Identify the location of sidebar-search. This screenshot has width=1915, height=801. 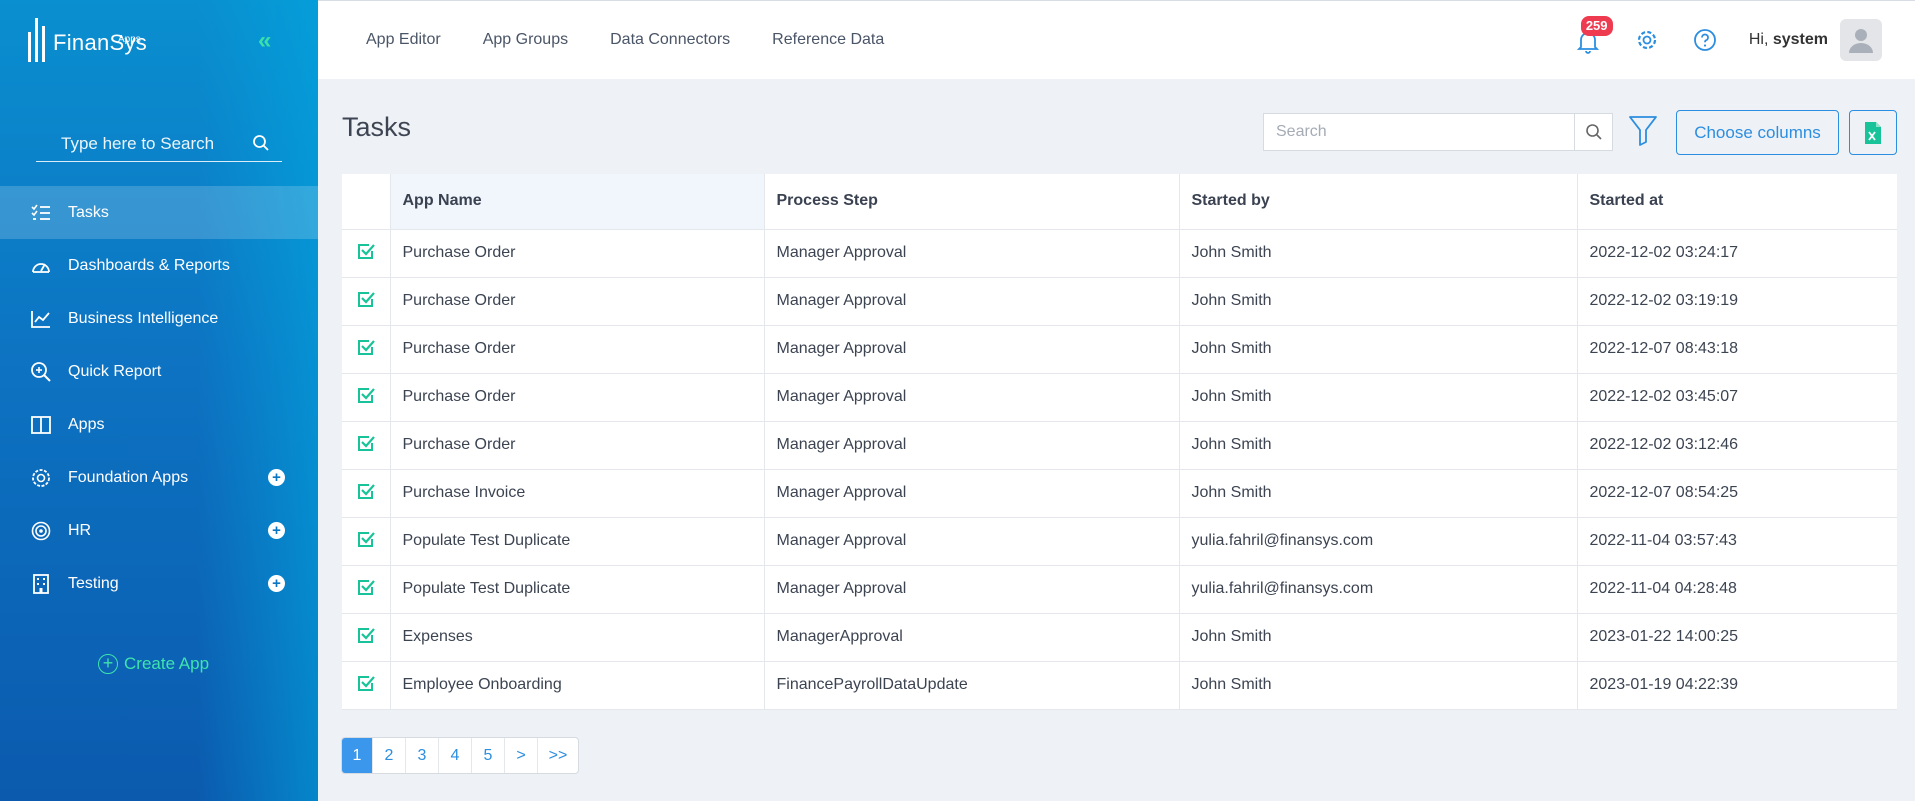
(159, 144).